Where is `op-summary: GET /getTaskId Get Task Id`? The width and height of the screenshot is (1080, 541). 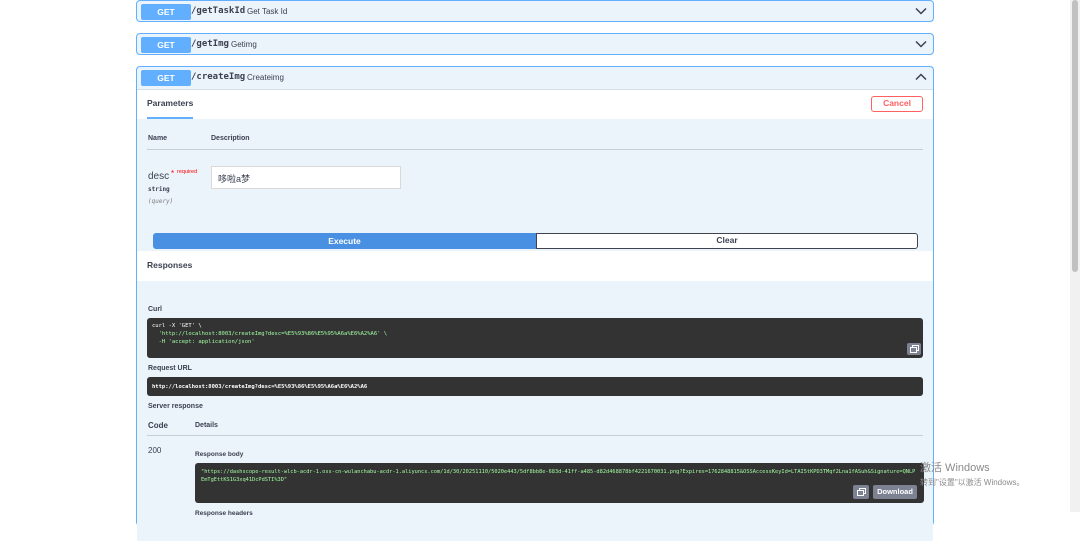 op-summary: GET /getTaskId Get Task Id is located at coordinates (535, 12).